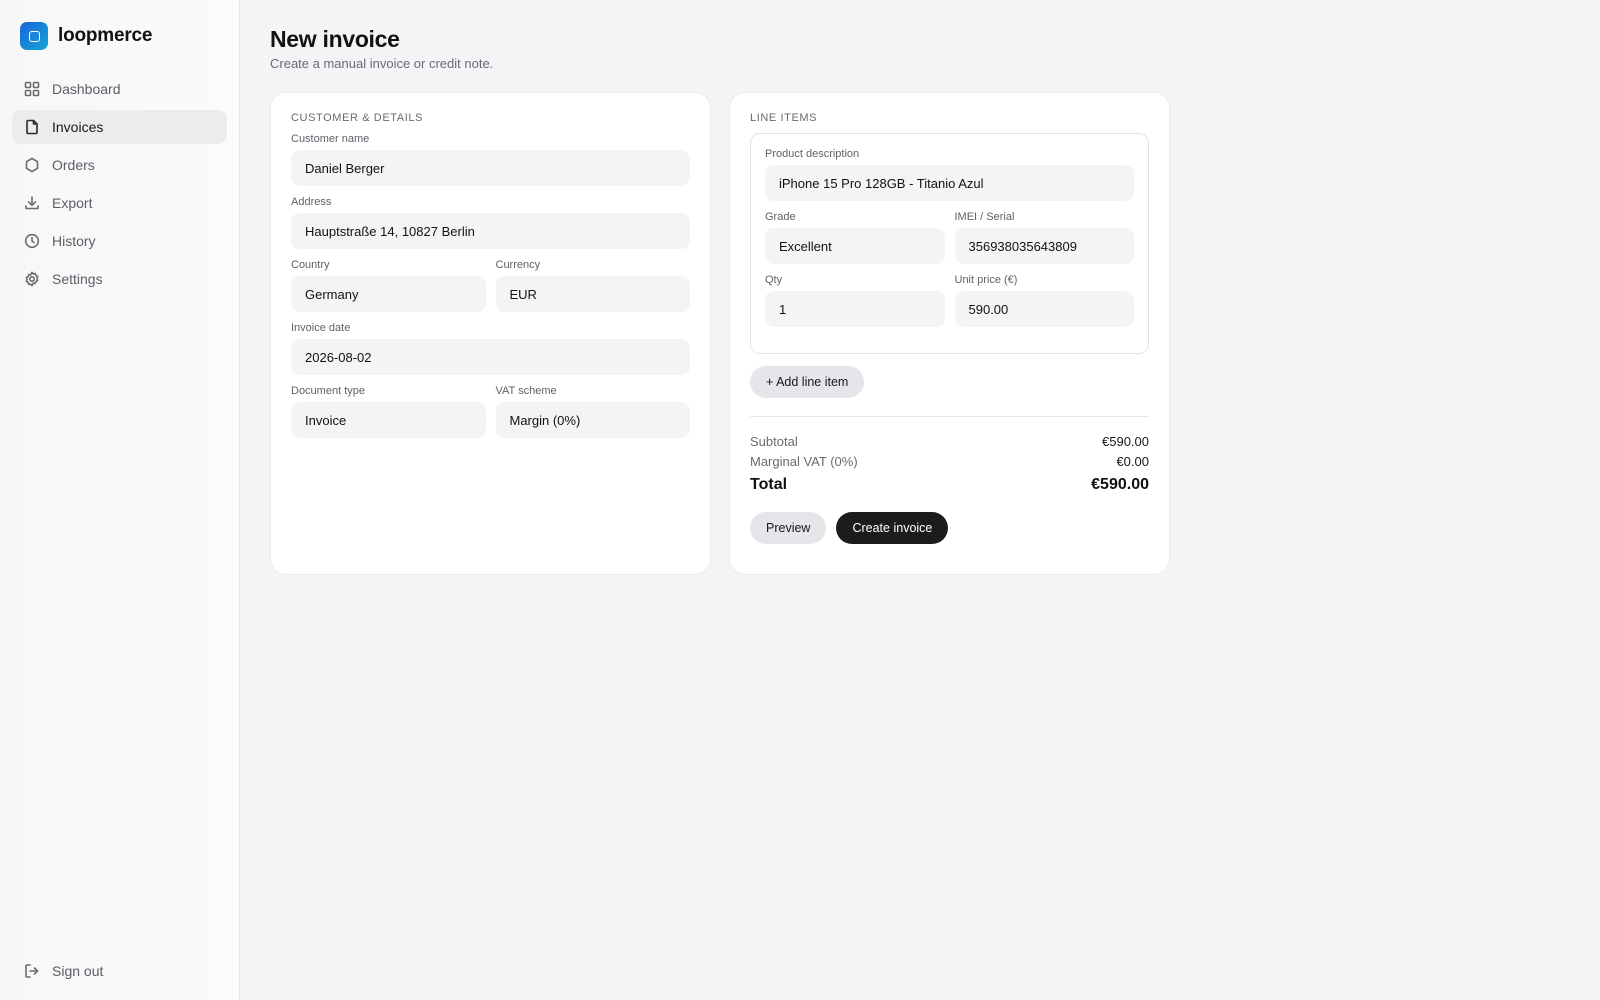 The height and width of the screenshot is (1000, 1600). Describe the element at coordinates (518, 265) in the screenshot. I see `field-label: Currency` at that location.